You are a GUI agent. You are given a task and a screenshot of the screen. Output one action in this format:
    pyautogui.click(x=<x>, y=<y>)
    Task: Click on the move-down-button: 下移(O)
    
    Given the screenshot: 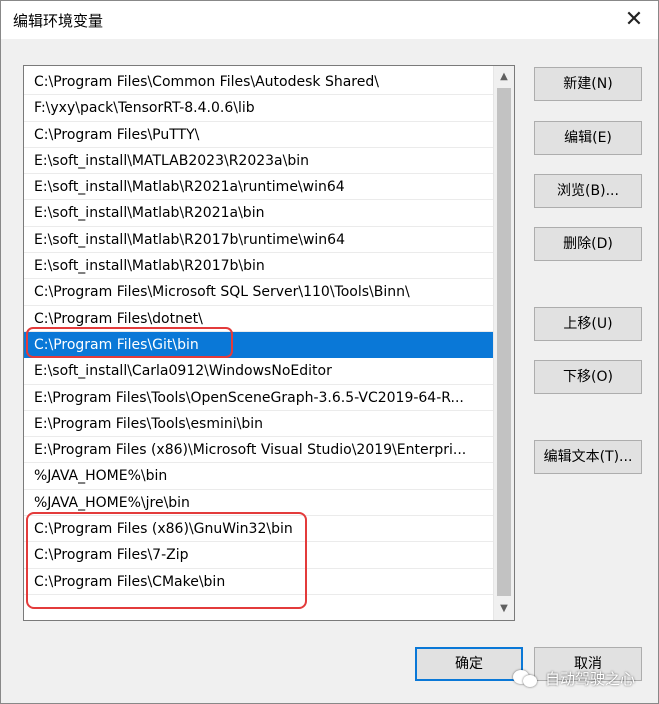 What is the action you would take?
    pyautogui.click(x=588, y=377)
    